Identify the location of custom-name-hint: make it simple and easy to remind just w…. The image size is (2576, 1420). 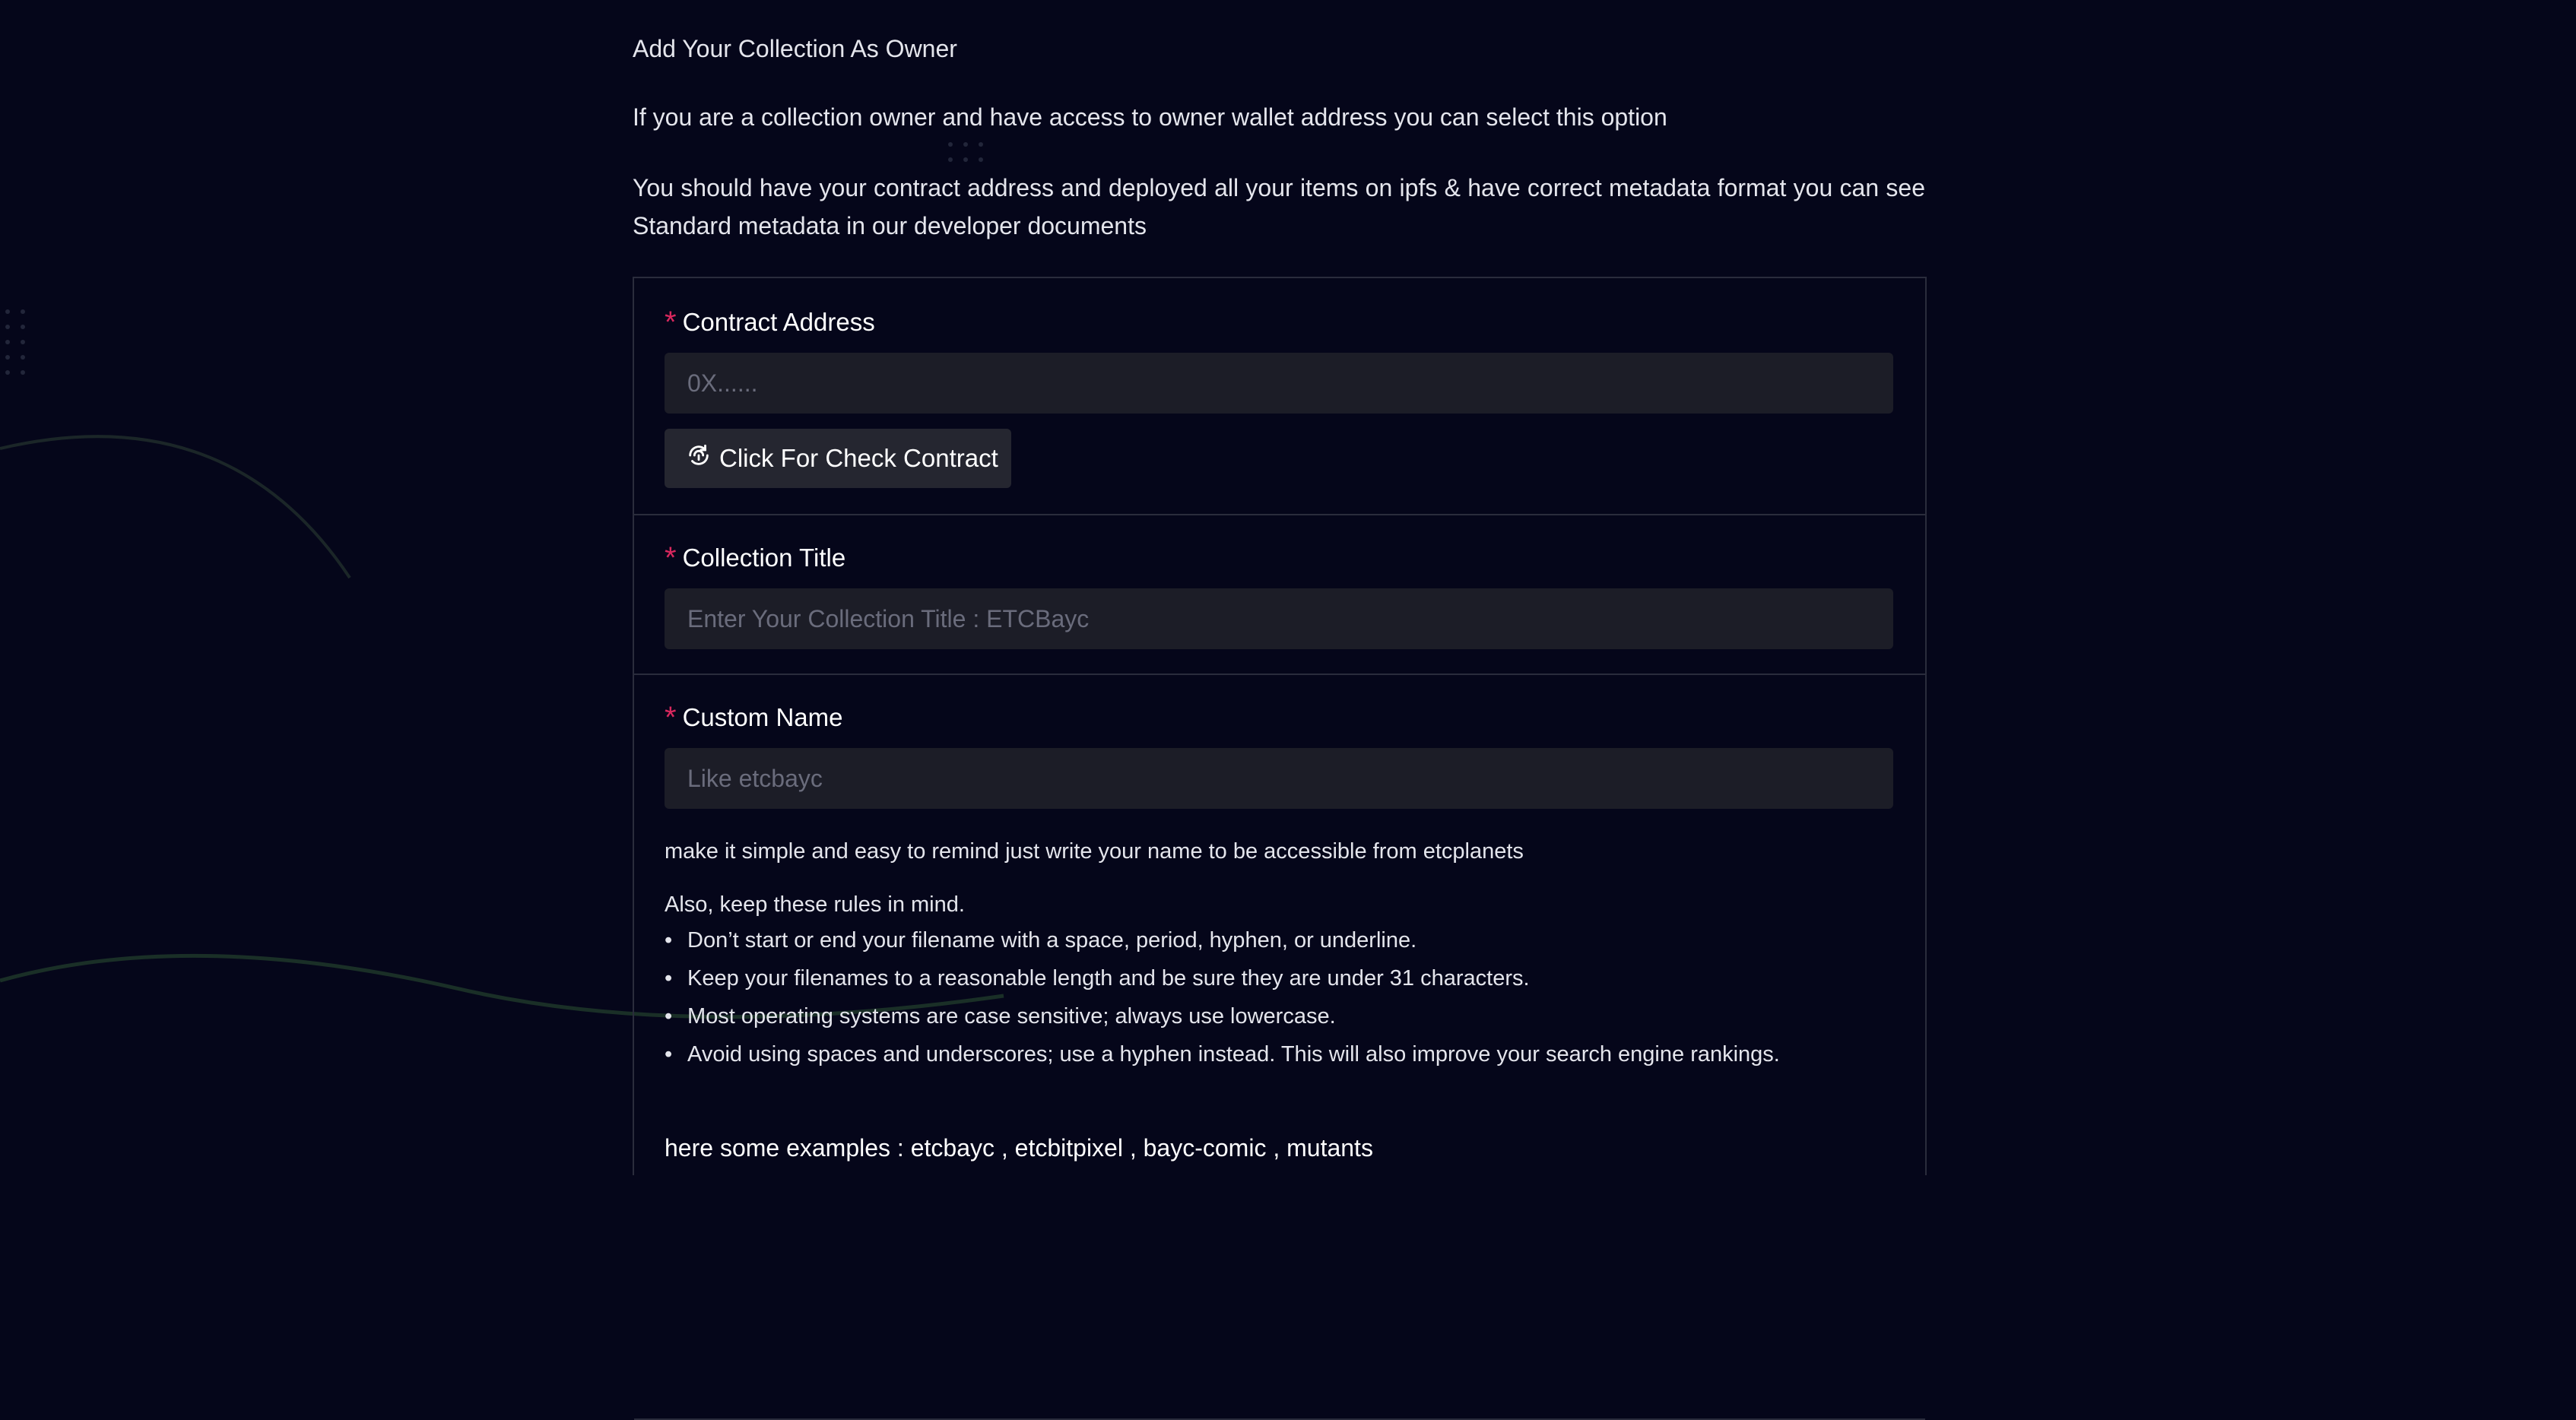
(1094, 851).